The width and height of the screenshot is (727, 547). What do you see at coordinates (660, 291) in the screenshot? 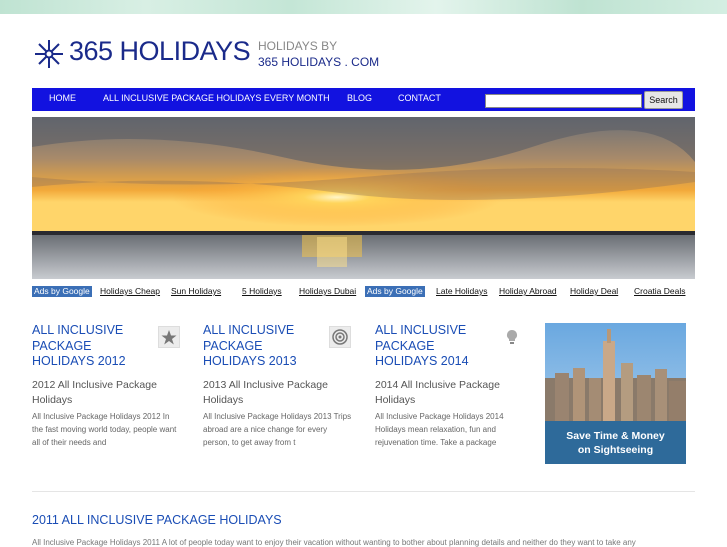
I see `ad-link: Croatia Deals` at bounding box center [660, 291].